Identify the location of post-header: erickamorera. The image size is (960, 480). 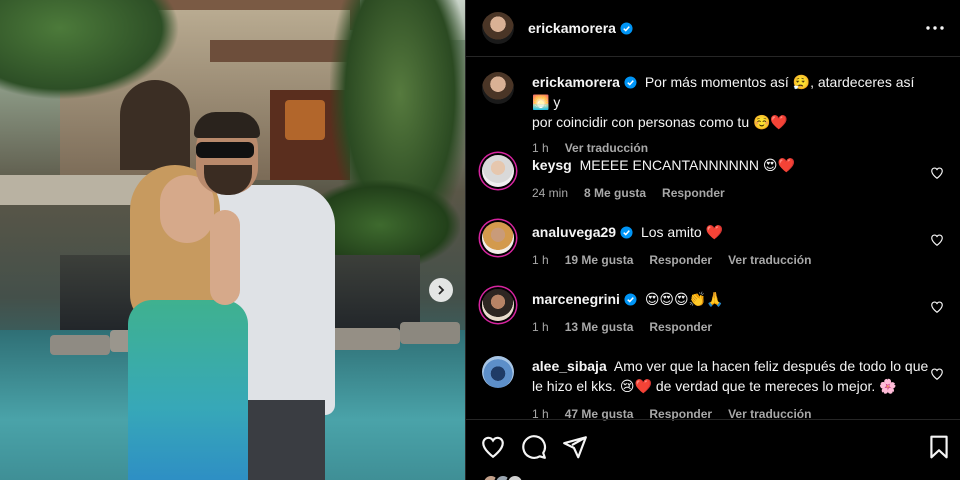
(713, 28).